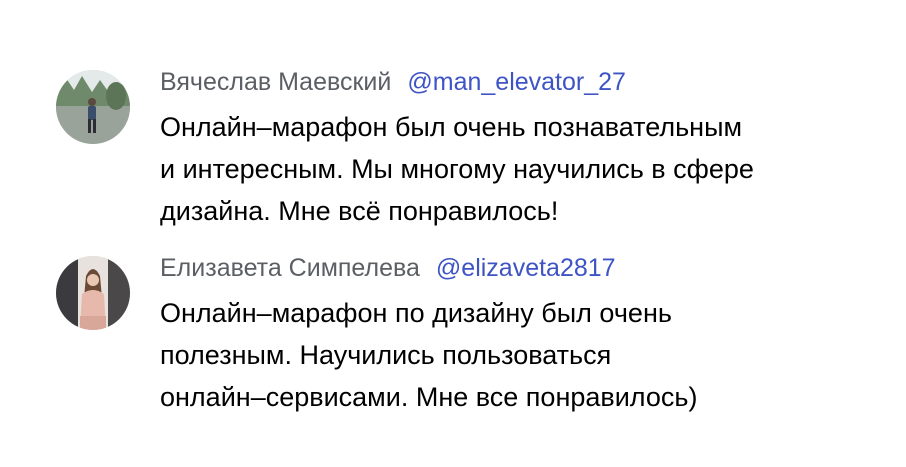  I want to click on comment-text-line: онлайн–сервисами. Мне все понравилось), so click(429, 397).